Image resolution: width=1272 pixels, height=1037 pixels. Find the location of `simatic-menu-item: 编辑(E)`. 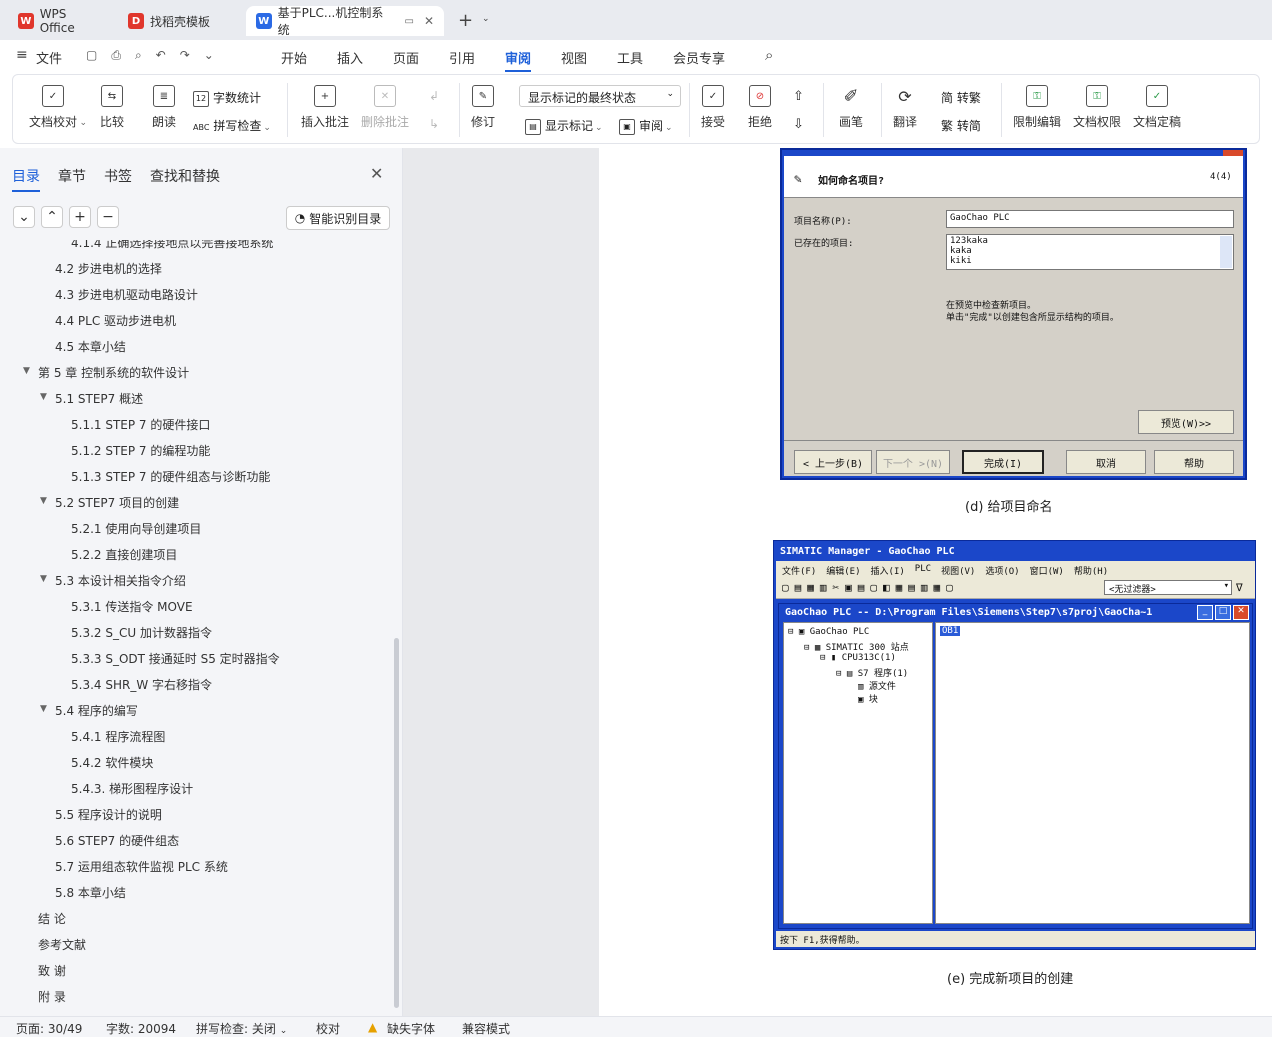

simatic-menu-item: 编辑(E) is located at coordinates (843, 570).